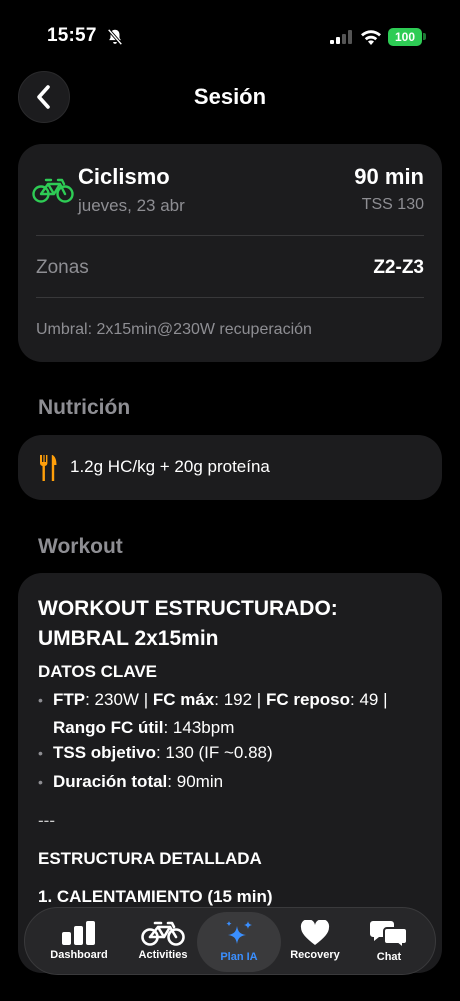  What do you see at coordinates (119, 699) in the screenshot?
I see `ftp-value: : 230W |` at bounding box center [119, 699].